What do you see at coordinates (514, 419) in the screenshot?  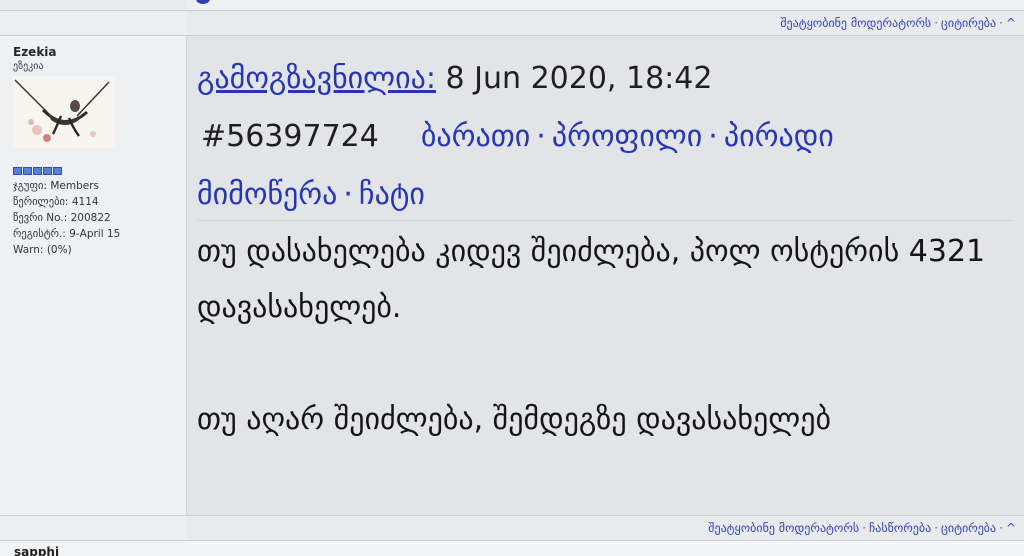 I see `post-paragraph: თუ აღარ შეიძლება, შემდეგზე დავასახელებ` at bounding box center [514, 419].